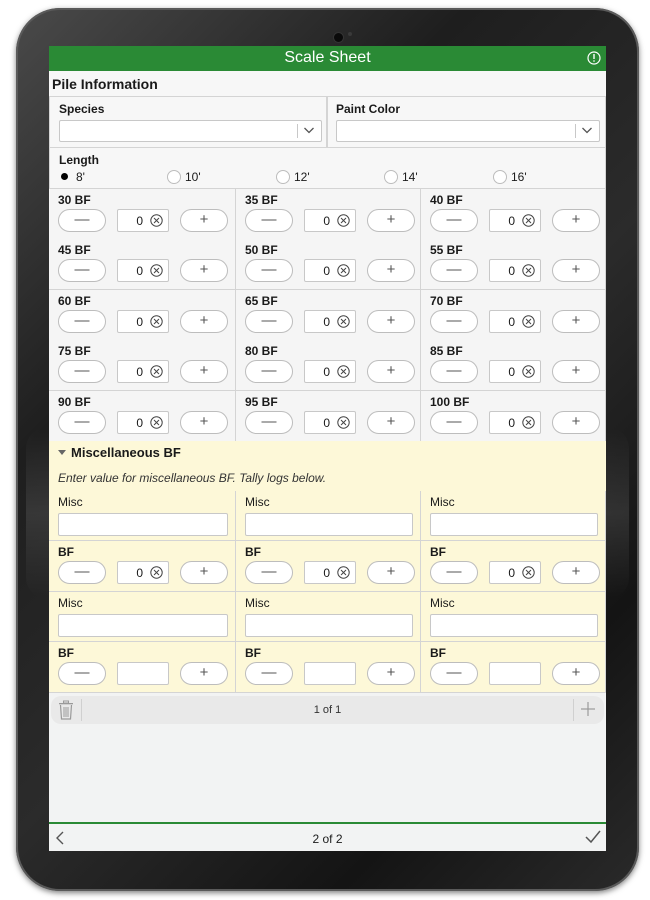 The width and height of the screenshot is (650, 900). I want to click on species-select, so click(190, 131).